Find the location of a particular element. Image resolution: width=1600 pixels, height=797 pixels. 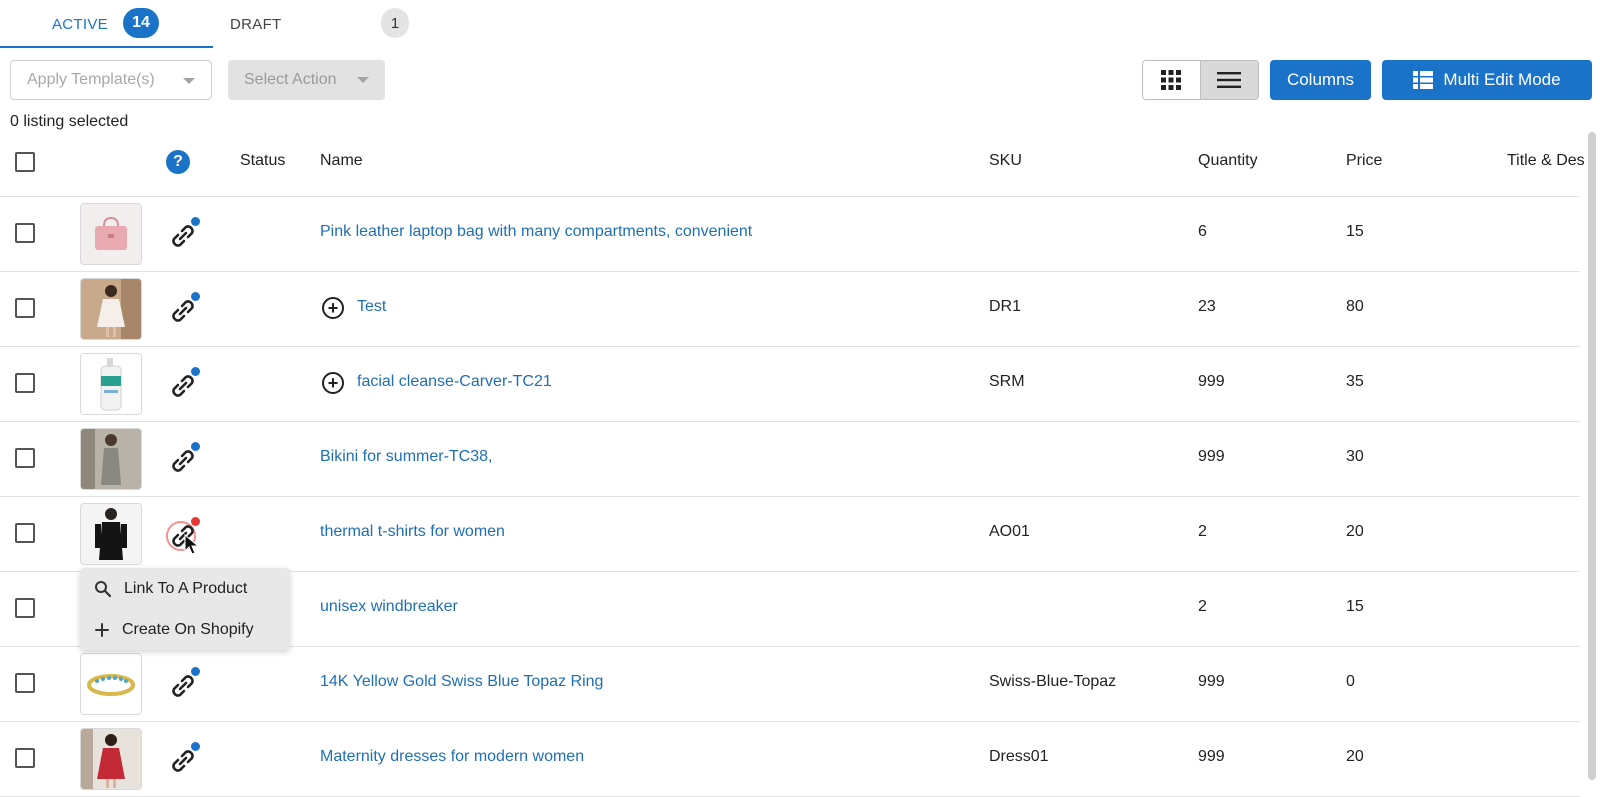

menu-item-link-to-product: Link To A Product is located at coordinates (185, 588).